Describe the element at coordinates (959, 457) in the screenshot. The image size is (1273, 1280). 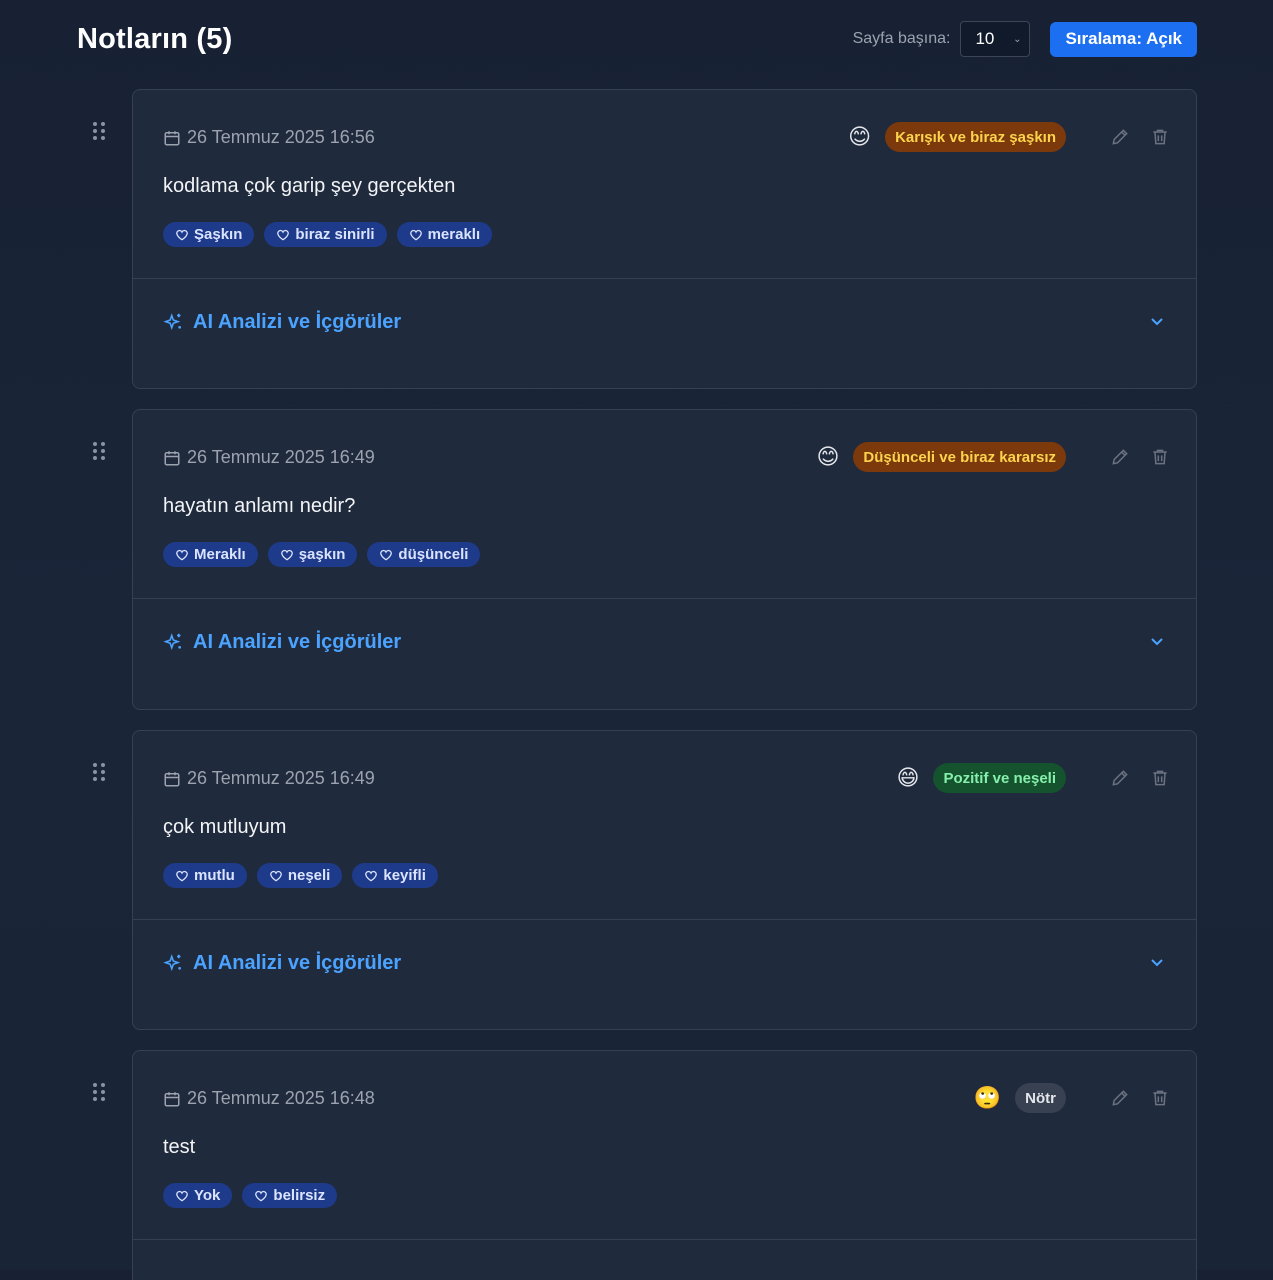
I see `mood-badge: Düşünceli ve biraz kararsız` at that location.